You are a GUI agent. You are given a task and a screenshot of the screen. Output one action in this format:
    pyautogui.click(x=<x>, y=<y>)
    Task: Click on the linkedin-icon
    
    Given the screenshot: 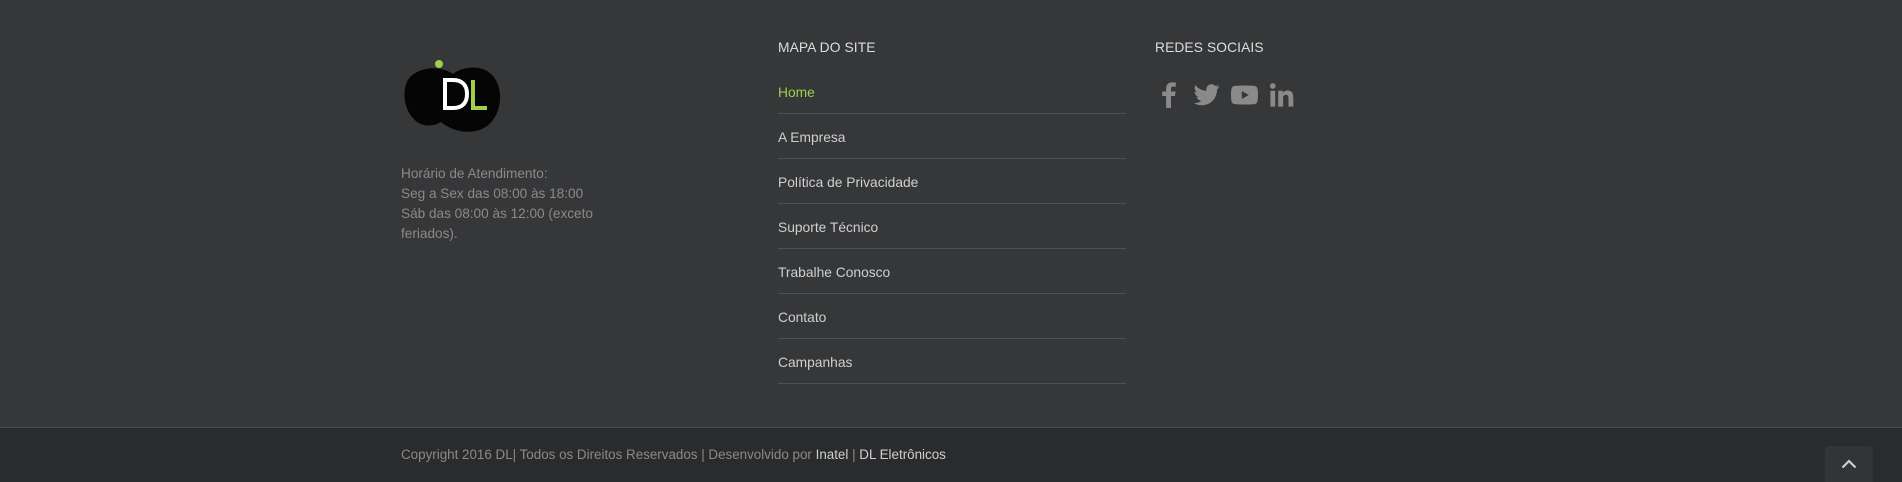 What is the action you would take?
    pyautogui.click(x=1282, y=95)
    